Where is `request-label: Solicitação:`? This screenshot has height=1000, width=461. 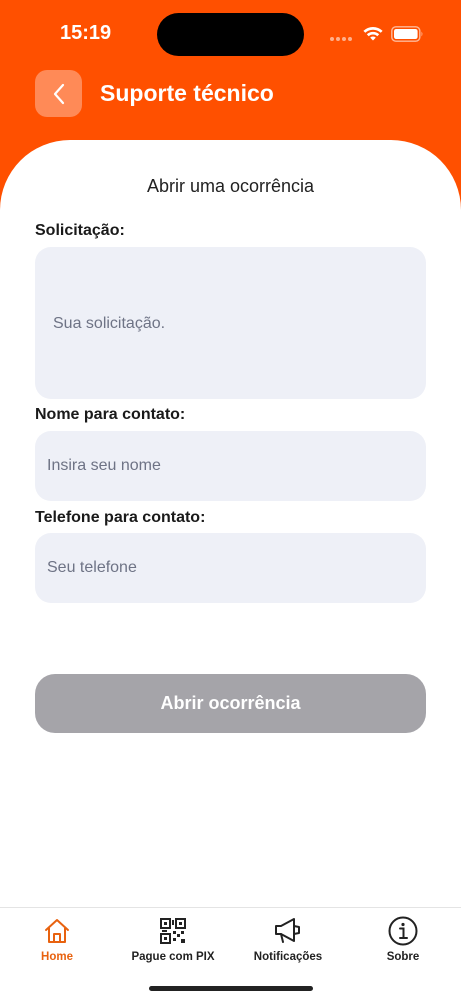
request-label: Solicitação: is located at coordinates (80, 230).